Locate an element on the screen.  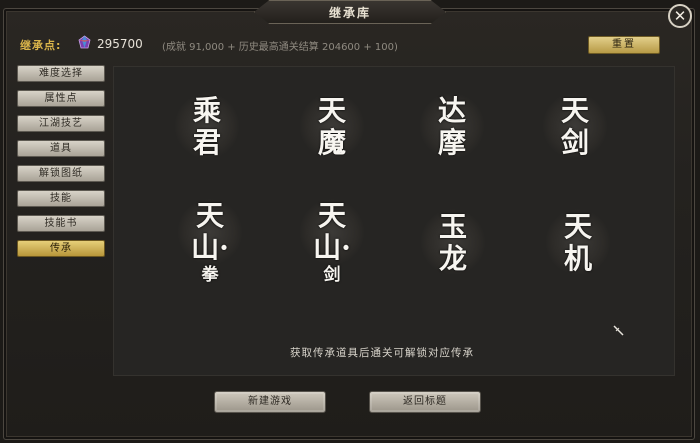
sidebar-item-jianghu-skills: 江湖技艺 is located at coordinates (61, 123).